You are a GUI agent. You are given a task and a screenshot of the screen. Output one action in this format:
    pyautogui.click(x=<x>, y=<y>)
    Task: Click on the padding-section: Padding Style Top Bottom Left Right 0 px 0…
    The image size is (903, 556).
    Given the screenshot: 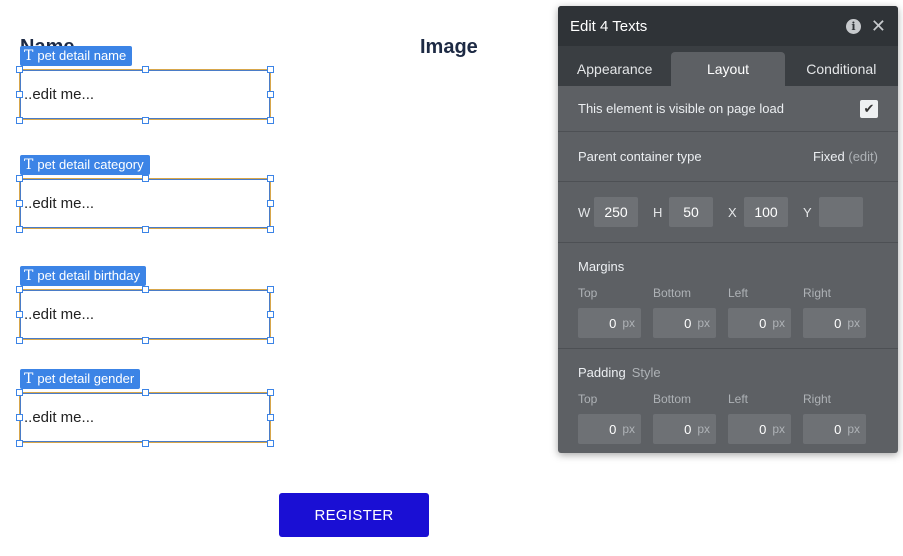 What is the action you would take?
    pyautogui.click(x=728, y=401)
    